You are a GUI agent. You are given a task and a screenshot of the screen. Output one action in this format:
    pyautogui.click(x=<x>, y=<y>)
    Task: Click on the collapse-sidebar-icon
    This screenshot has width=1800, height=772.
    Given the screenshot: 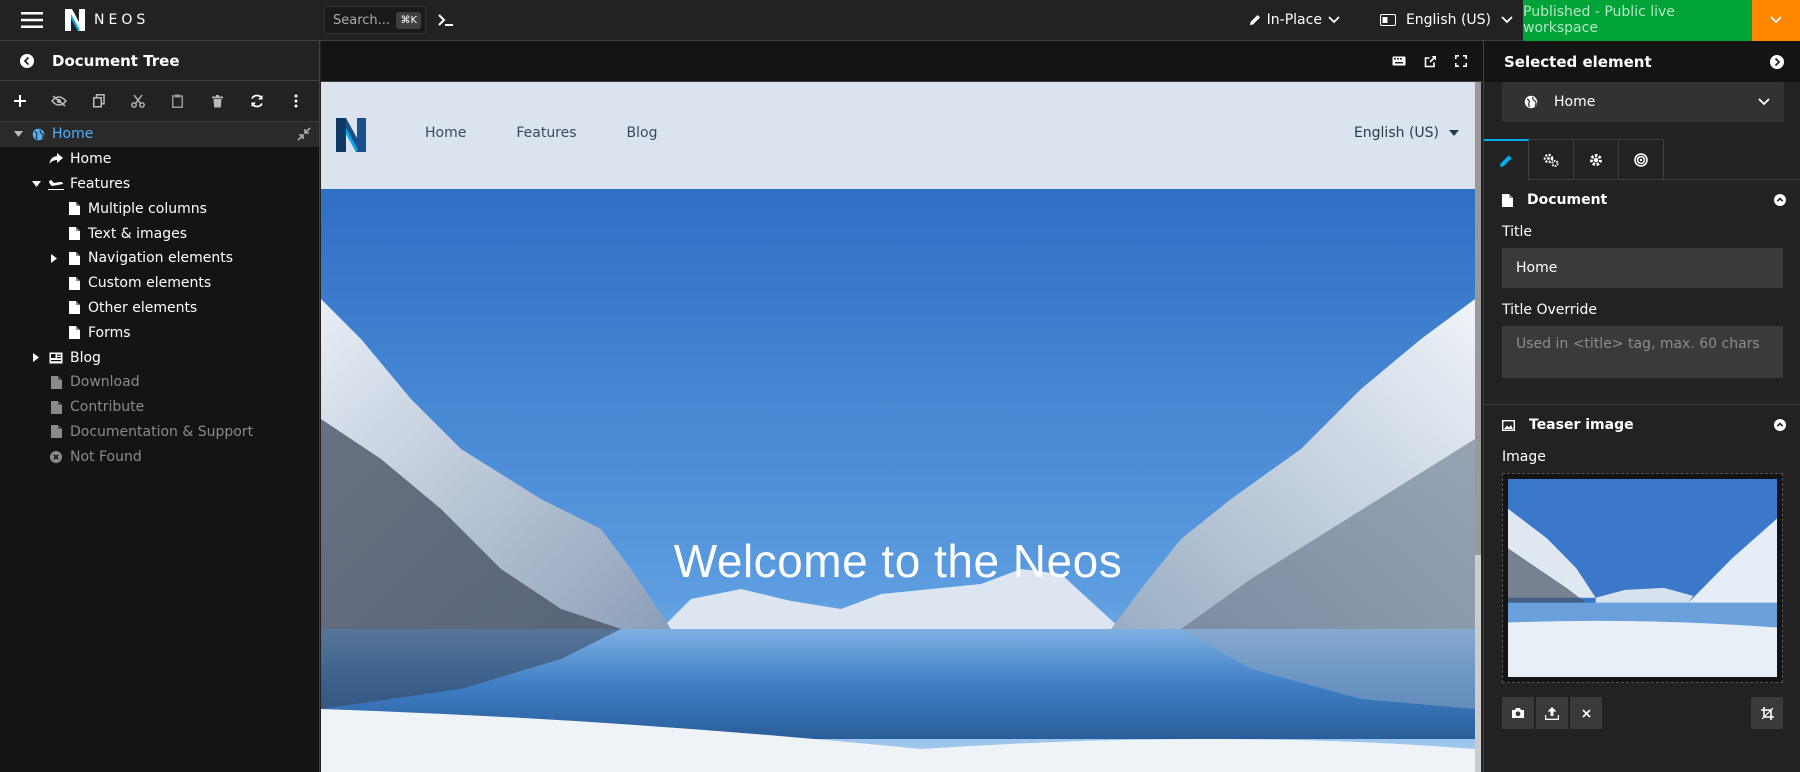 What is the action you would take?
    pyautogui.click(x=27, y=60)
    